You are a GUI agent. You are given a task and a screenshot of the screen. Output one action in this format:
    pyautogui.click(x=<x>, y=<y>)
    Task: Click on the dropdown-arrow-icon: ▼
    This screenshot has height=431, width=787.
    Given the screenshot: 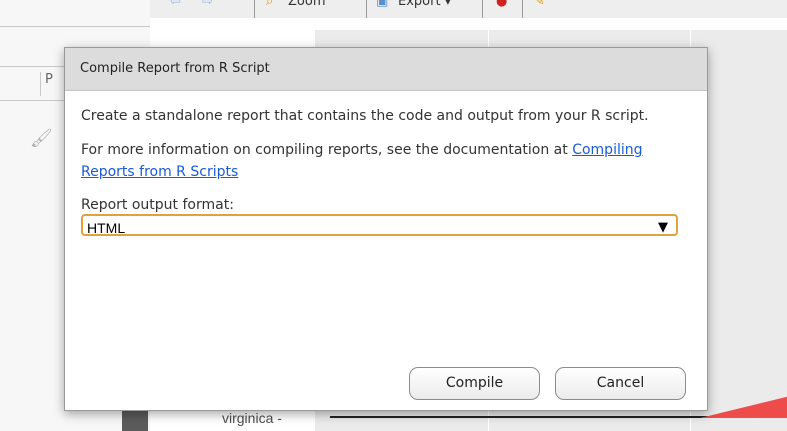 What is the action you would take?
    pyautogui.click(x=663, y=227)
    